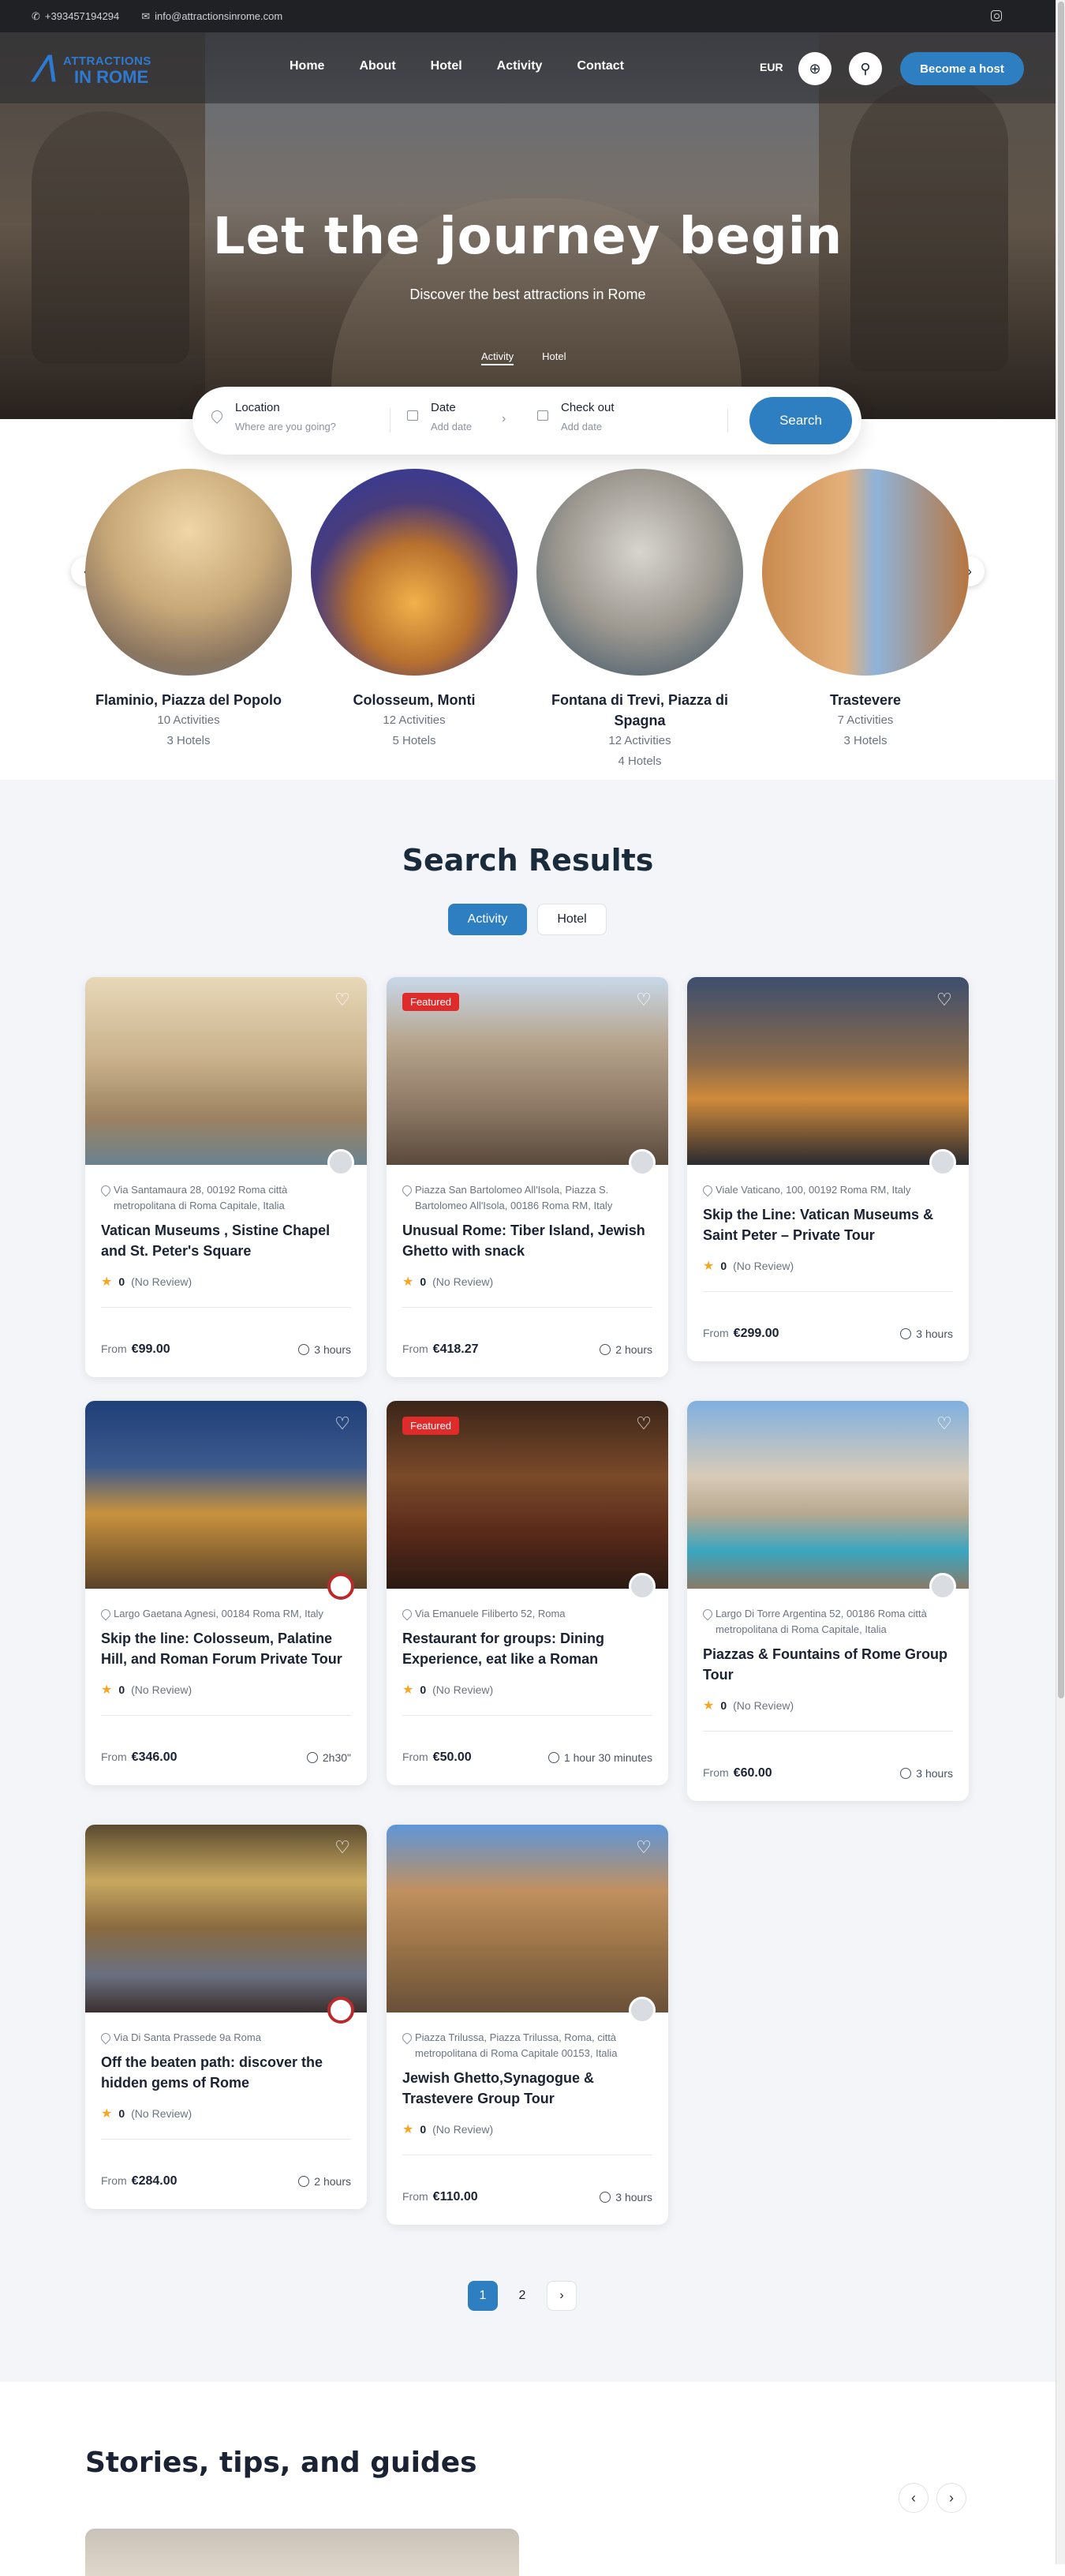 The height and width of the screenshot is (2576, 1065). Describe the element at coordinates (285, 426) in the screenshot. I see `location-input: Where are you going?` at that location.